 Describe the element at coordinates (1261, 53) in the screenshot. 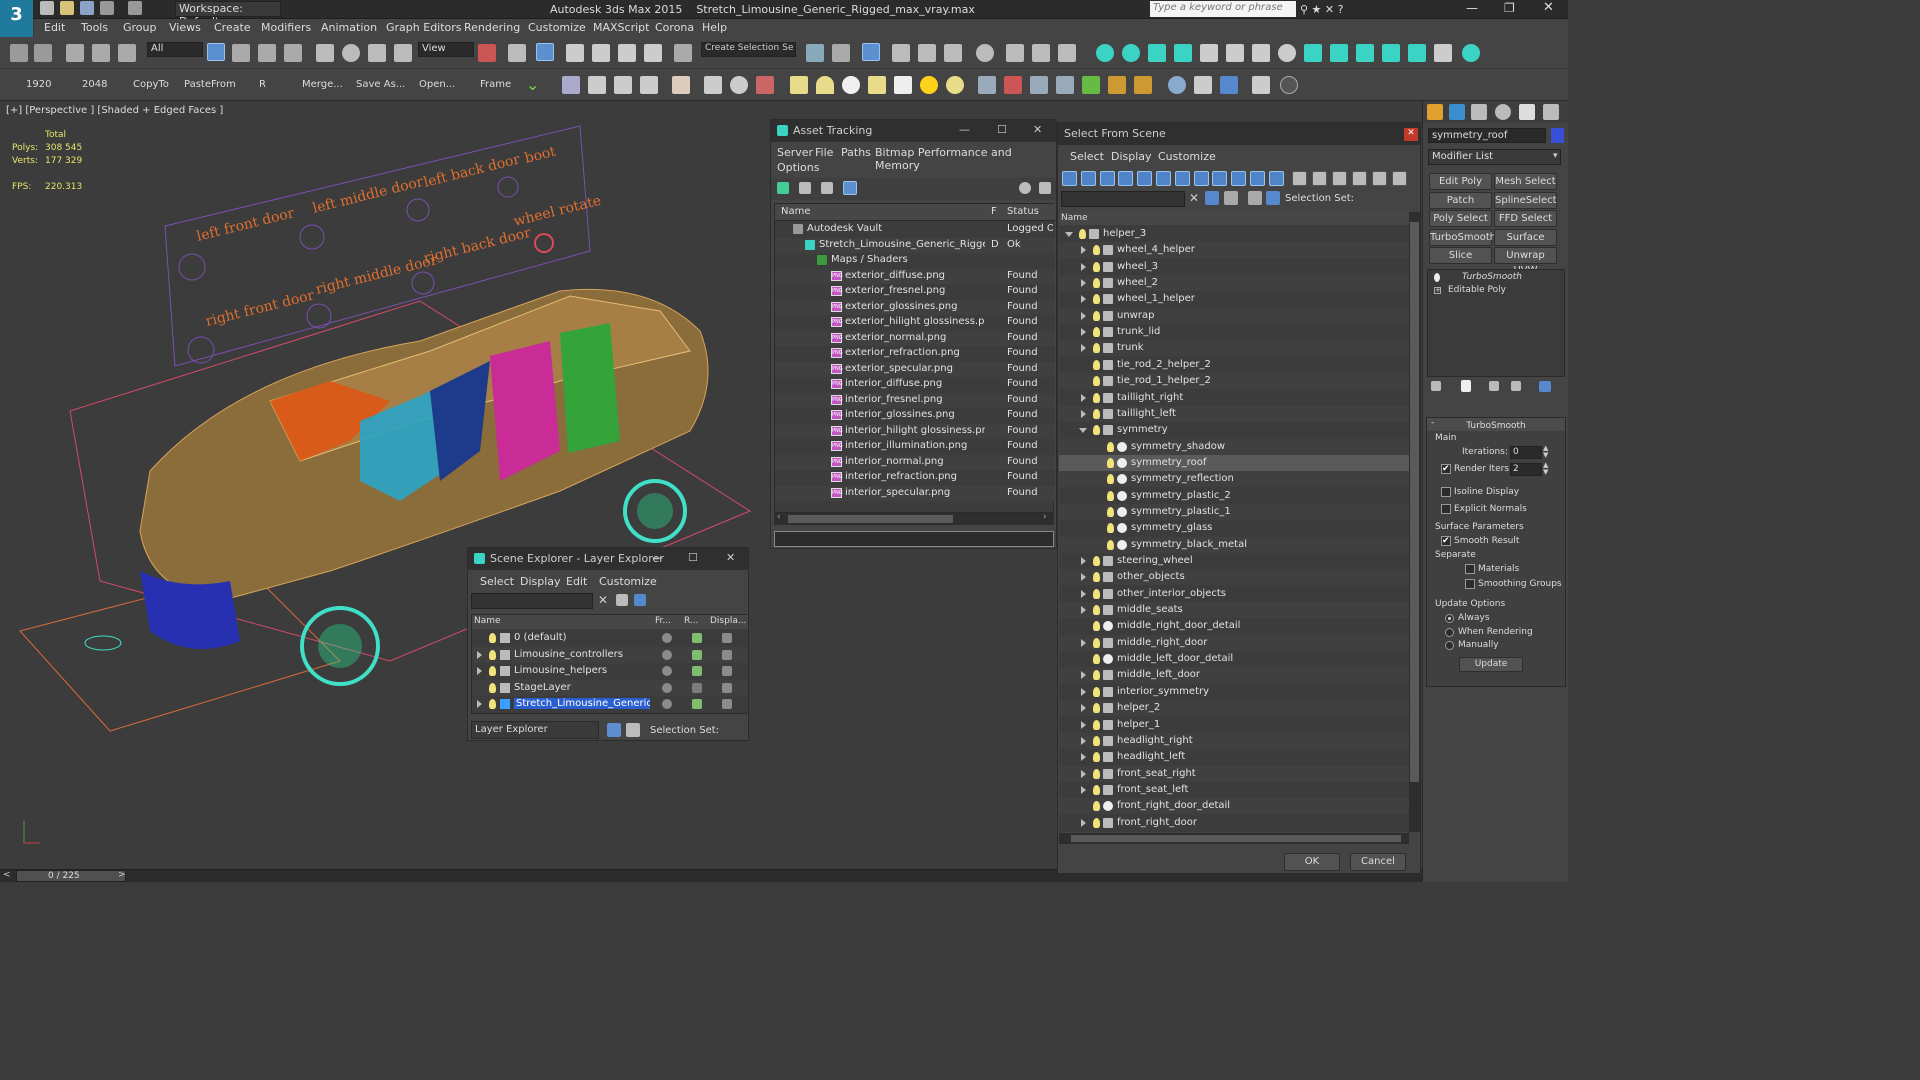

I see `vray-sphere-icon` at that location.